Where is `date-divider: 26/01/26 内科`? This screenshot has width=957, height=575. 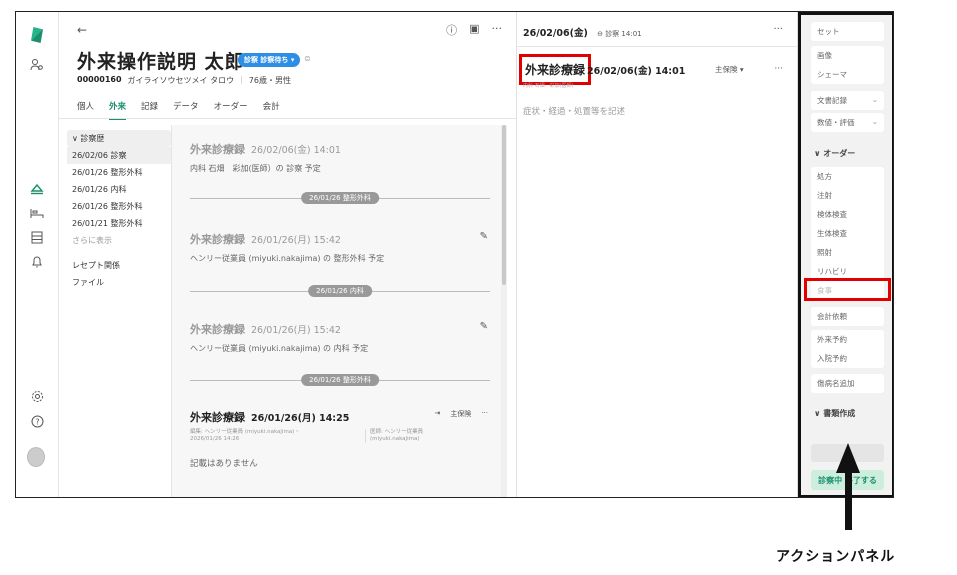 date-divider: 26/01/26 内科 is located at coordinates (340, 291).